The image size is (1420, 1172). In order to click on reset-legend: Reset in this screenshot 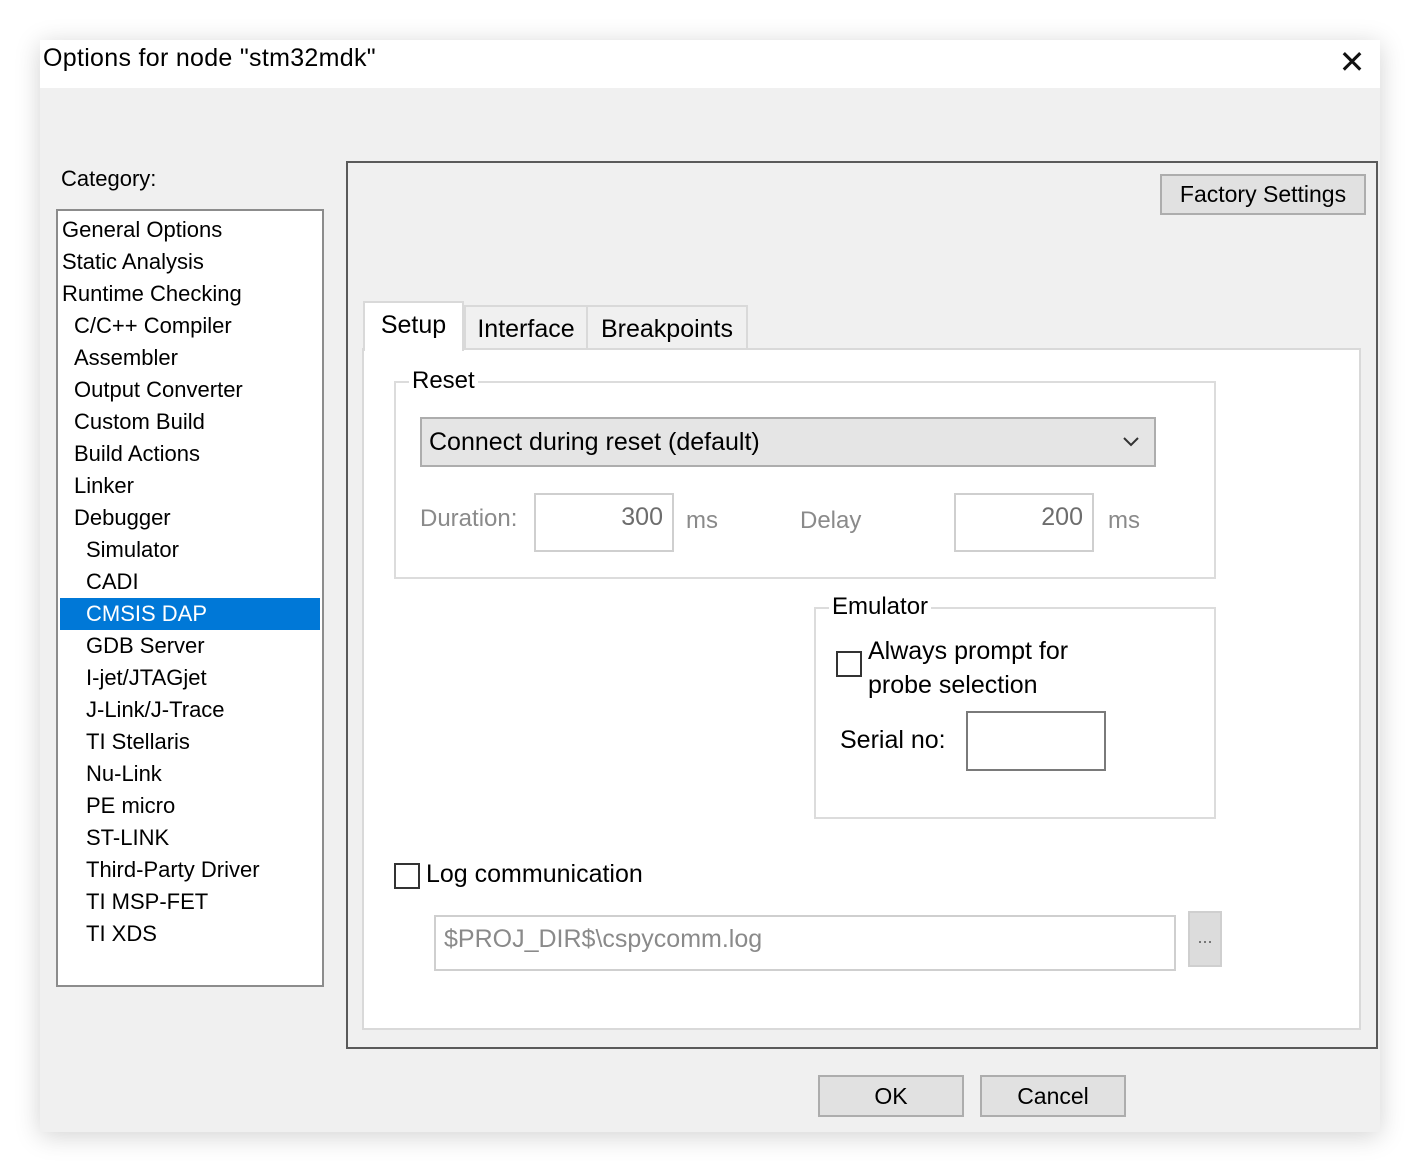, I will do `click(443, 381)`.